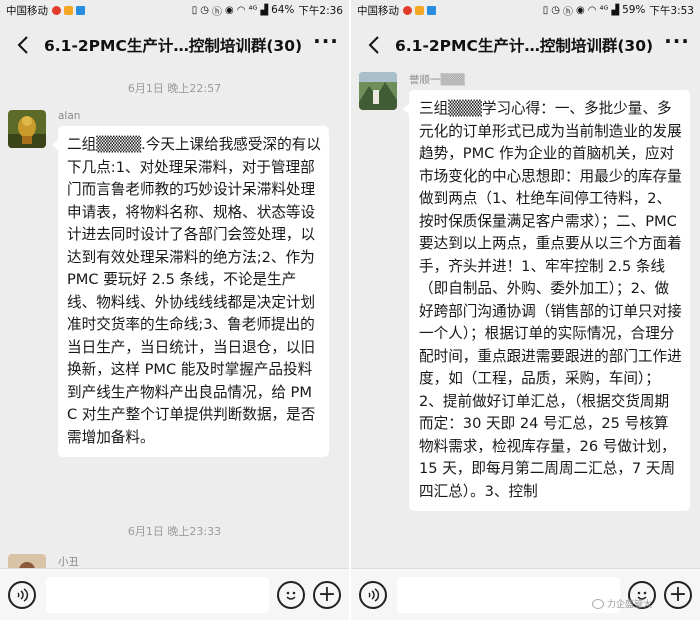  Describe the element at coordinates (174, 531) in the screenshot. I see `timestamp: 6月1日 晚上23:33` at that location.